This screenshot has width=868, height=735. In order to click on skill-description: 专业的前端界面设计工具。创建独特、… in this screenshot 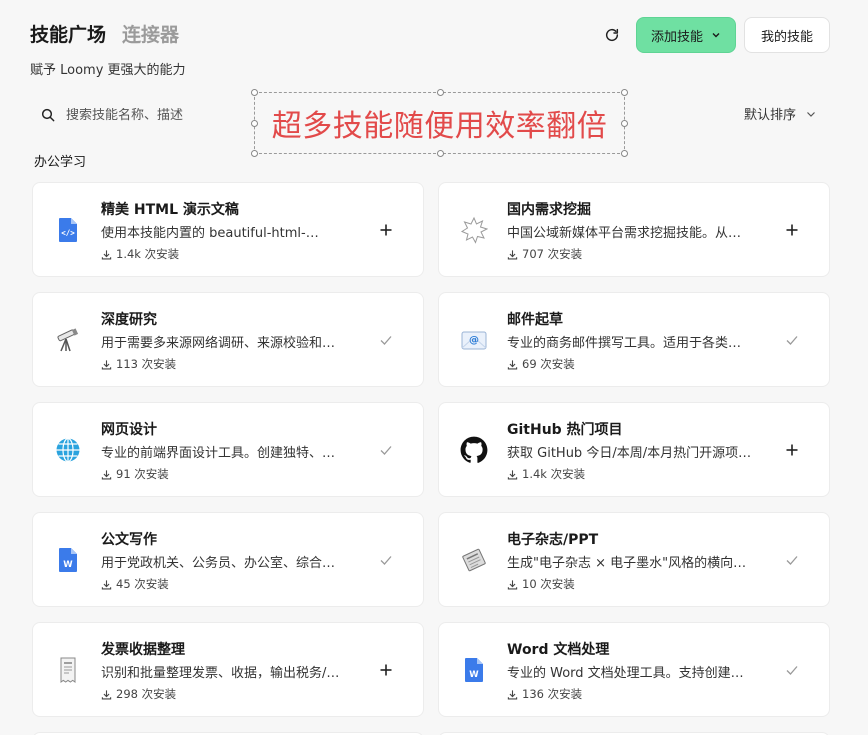, I will do `click(218, 453)`.